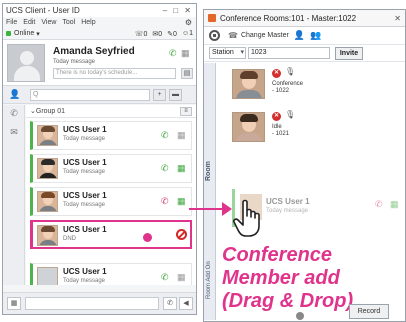 This screenshot has width=406, height=322. I want to click on number-input: 1023, so click(289, 53).